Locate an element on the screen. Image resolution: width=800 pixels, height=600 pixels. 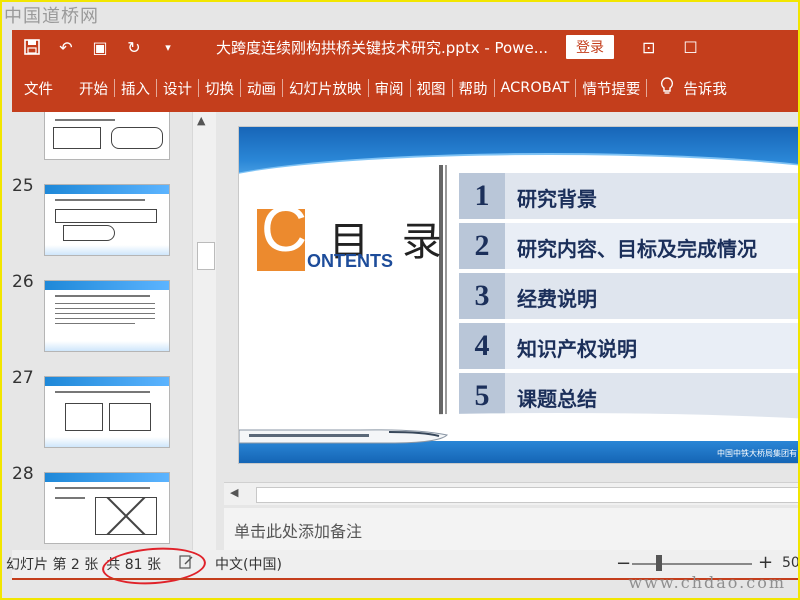
contents-c-letter: C is located at coordinates (284, 229).